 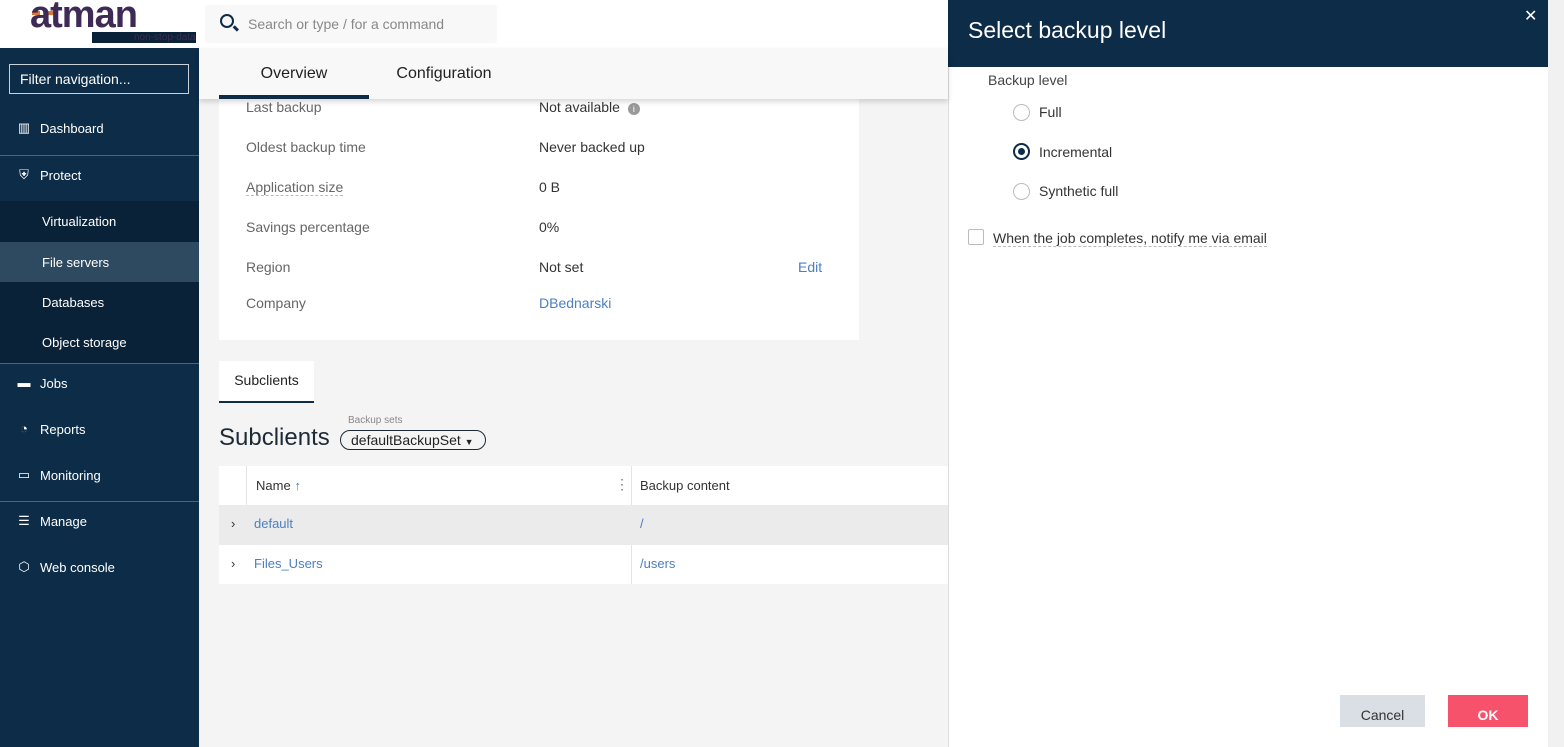 I want to click on label: Monitoring, so click(x=70, y=475).